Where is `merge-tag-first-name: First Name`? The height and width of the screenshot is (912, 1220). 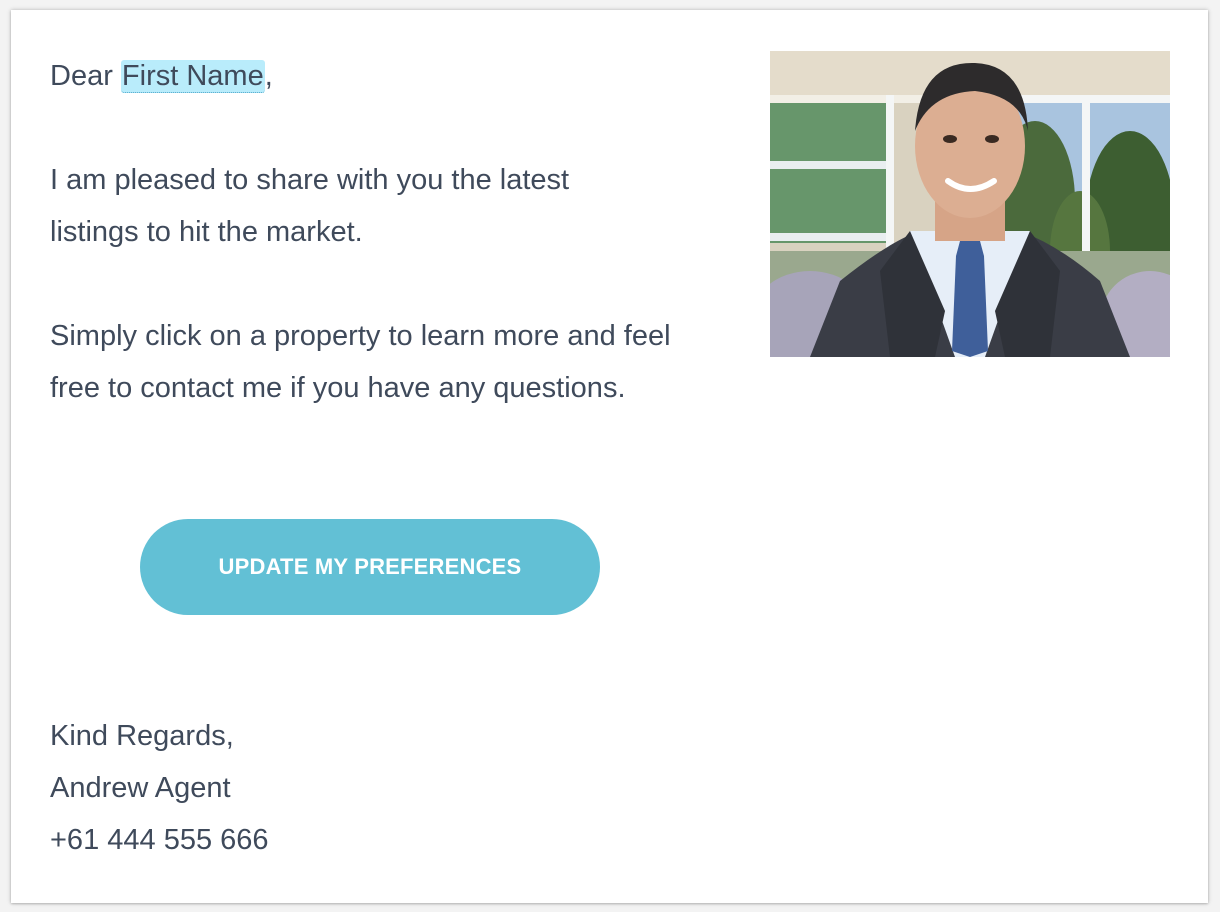 merge-tag-first-name: First Name is located at coordinates (192, 76).